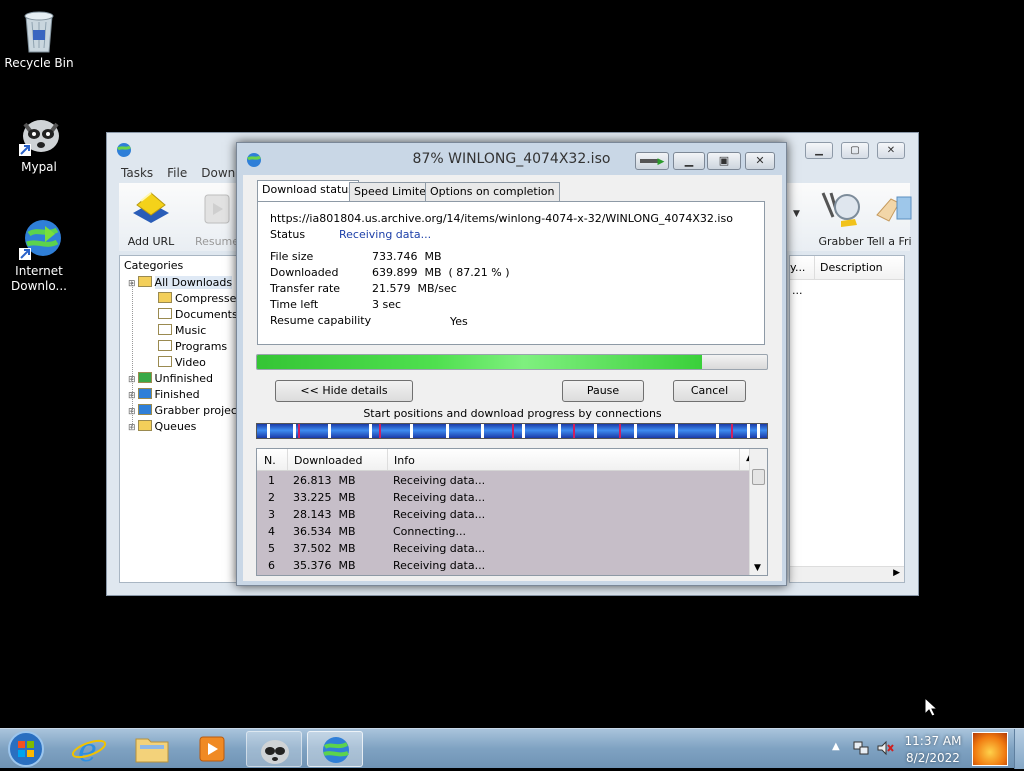 Image resolution: width=1024 pixels, height=771 pixels. Describe the element at coordinates (851, 268) in the screenshot. I see `column-header-description: Description` at that location.